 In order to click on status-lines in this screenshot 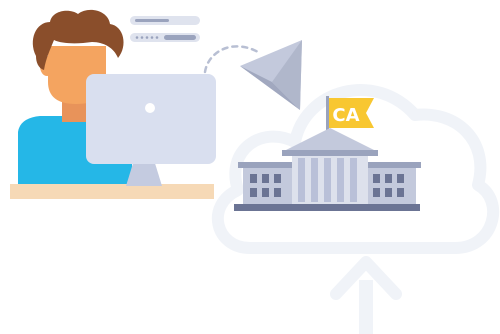, I will do `click(165, 29)`.